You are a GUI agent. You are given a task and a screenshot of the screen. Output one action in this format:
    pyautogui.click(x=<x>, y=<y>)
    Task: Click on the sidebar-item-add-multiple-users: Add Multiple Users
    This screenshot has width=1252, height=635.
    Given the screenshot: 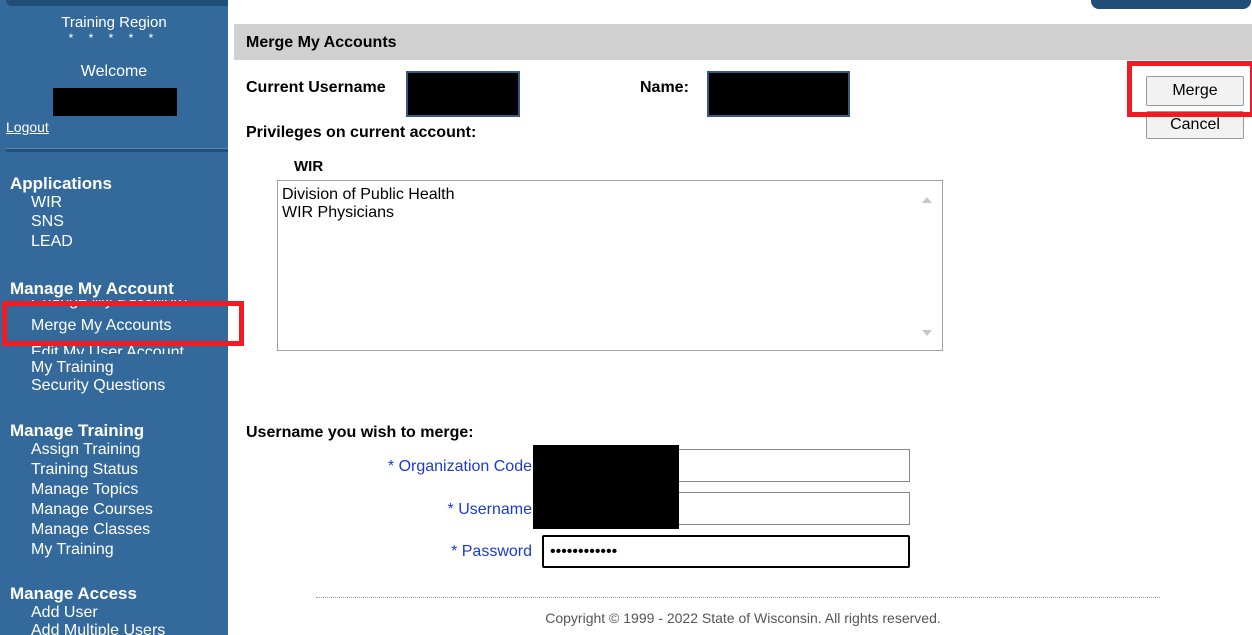 What is the action you would take?
    pyautogui.click(x=98, y=628)
    